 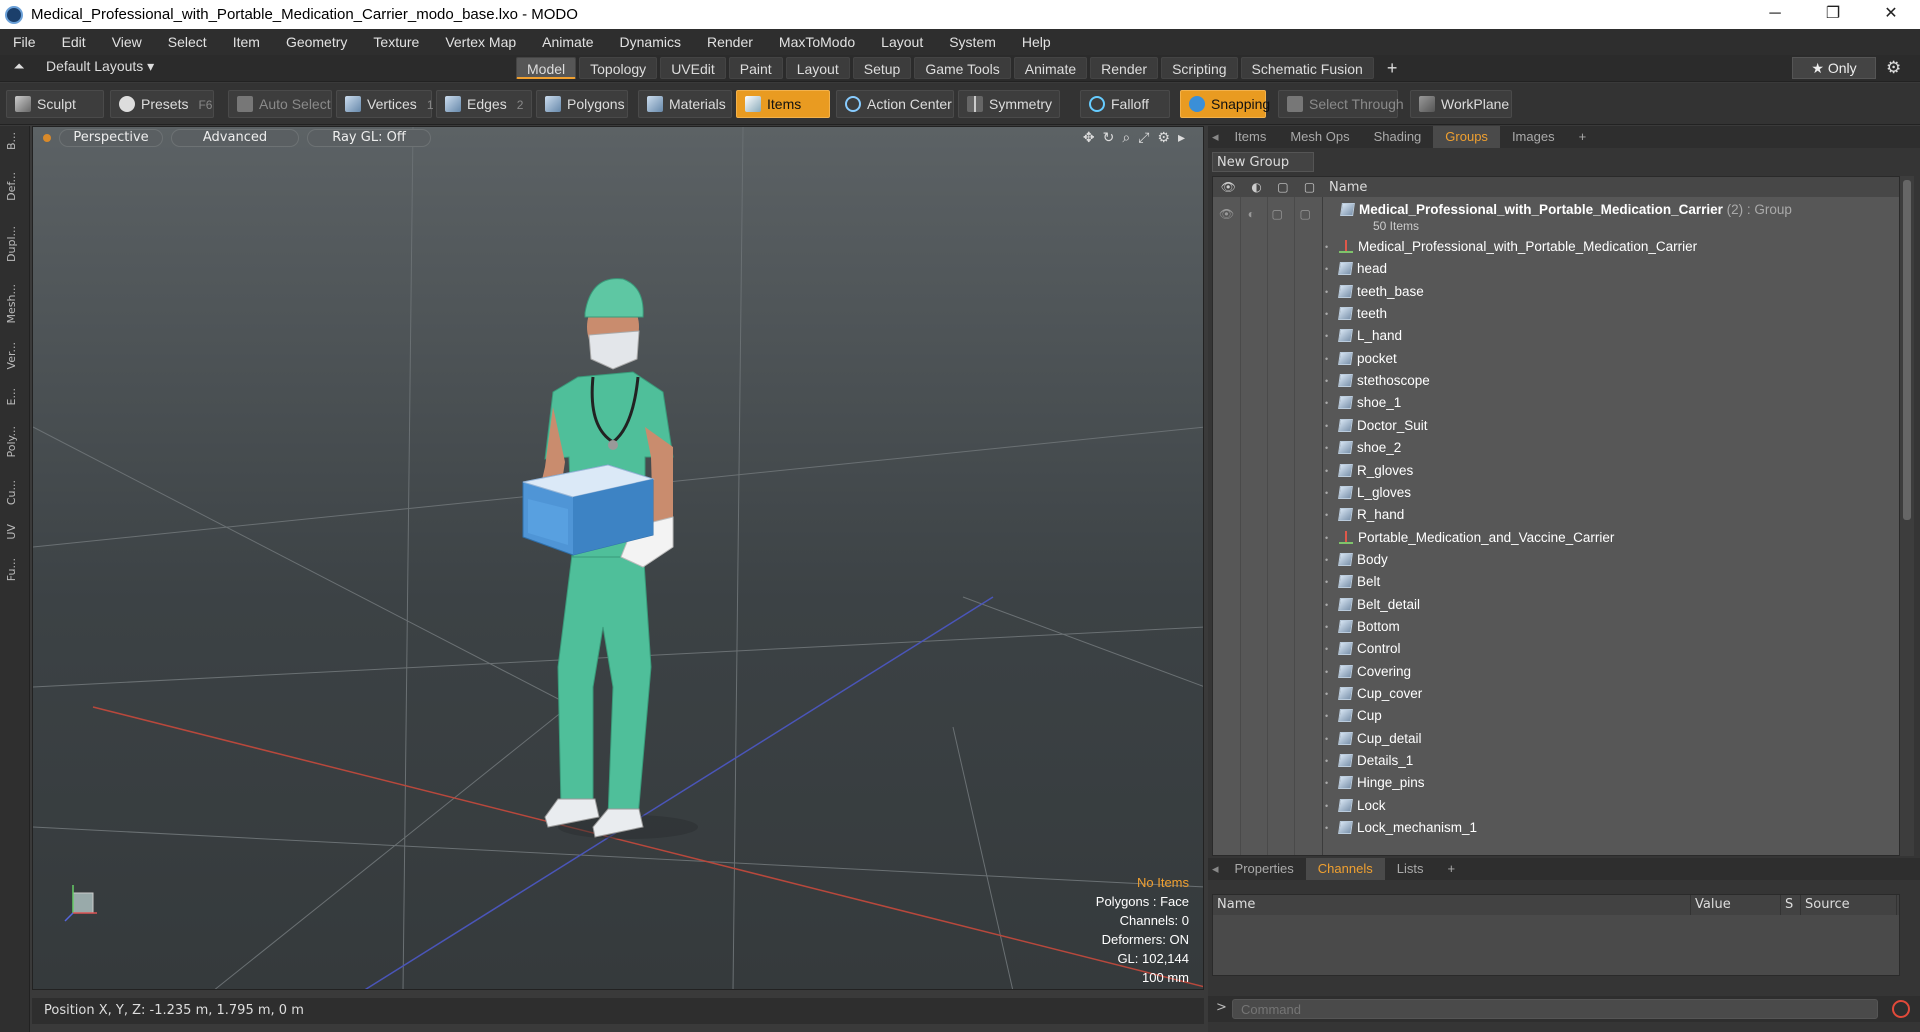 I want to click on group-item-row: • Bottom, so click(x=1362, y=627).